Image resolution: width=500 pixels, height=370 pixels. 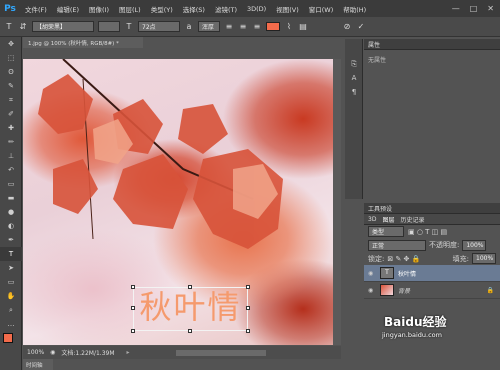 I want to click on opacity-input: 100%, so click(x=474, y=245).